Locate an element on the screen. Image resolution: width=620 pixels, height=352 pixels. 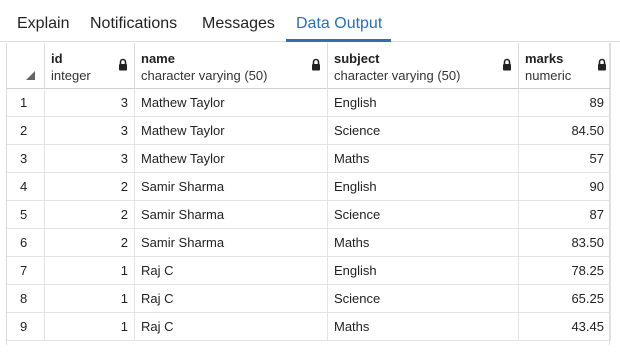
row-number: 6 is located at coordinates (26, 243).